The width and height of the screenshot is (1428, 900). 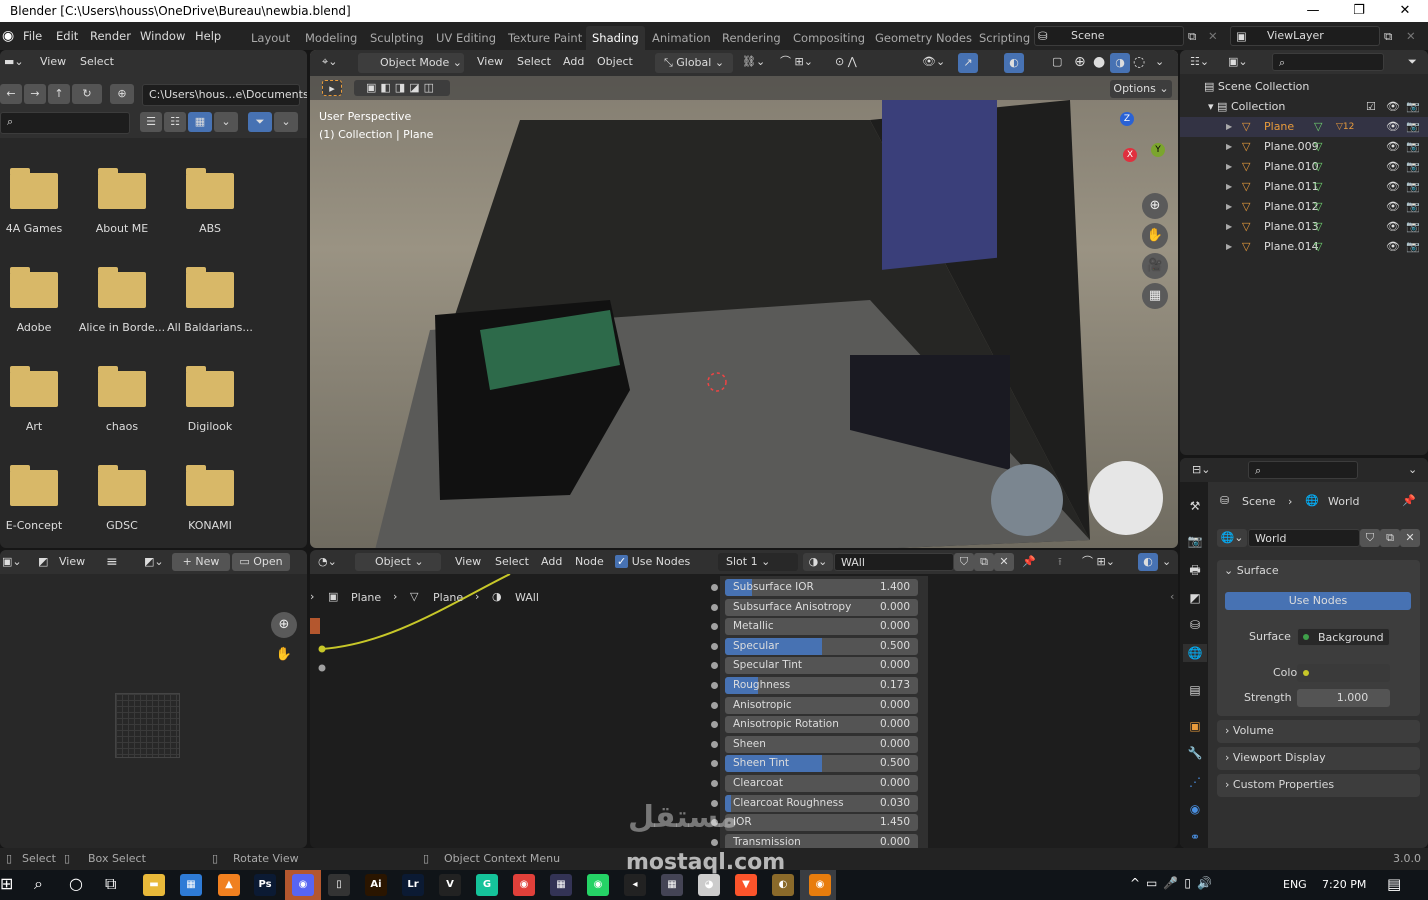 I want to click on vectorworks-icon: V, so click(x=450, y=885).